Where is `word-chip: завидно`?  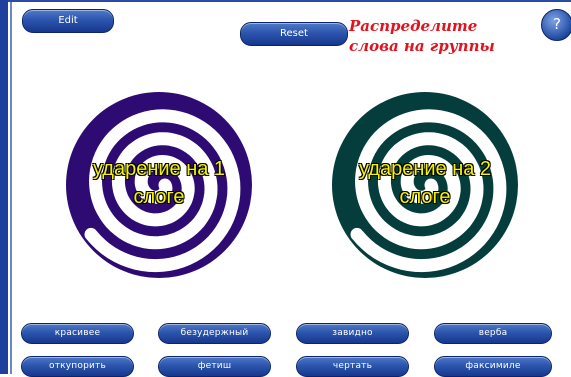 word-chip: завидно is located at coordinates (352, 333).